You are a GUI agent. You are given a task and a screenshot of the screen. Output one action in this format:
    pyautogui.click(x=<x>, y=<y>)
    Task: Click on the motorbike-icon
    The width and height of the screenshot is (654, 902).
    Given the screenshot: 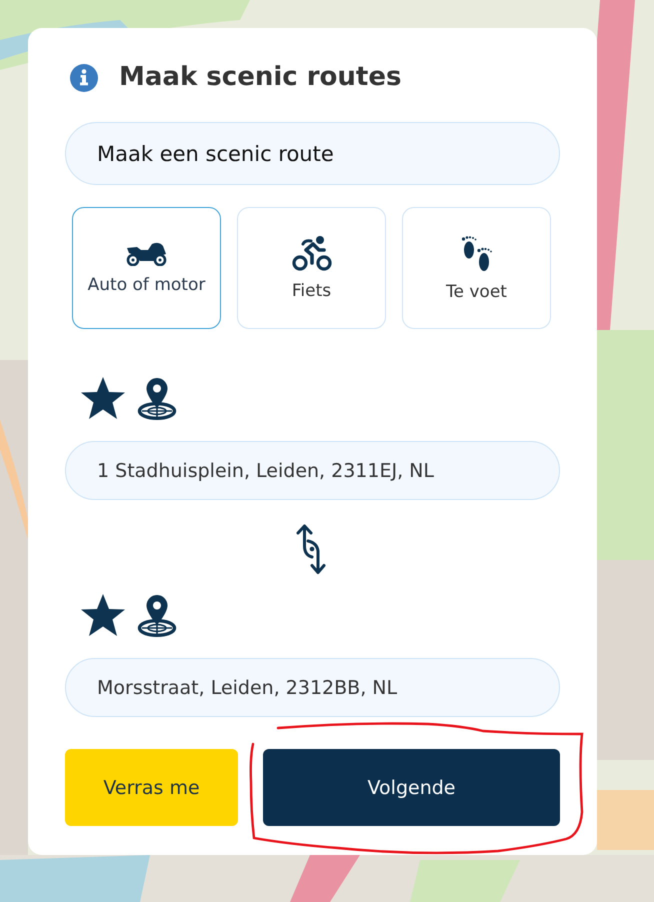 What is the action you would take?
    pyautogui.click(x=146, y=253)
    